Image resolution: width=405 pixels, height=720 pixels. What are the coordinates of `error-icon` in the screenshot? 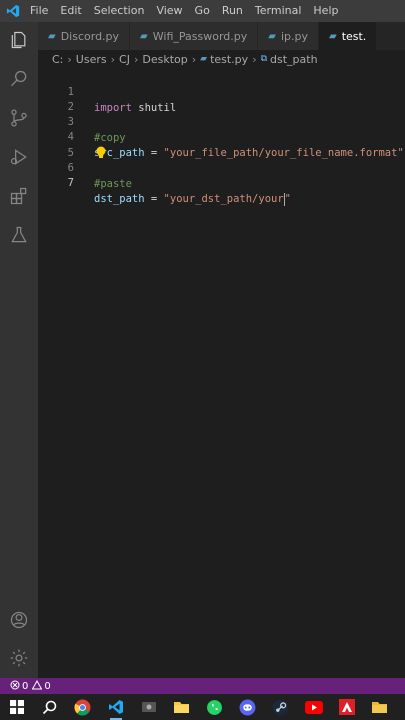 It's located at (15, 686).